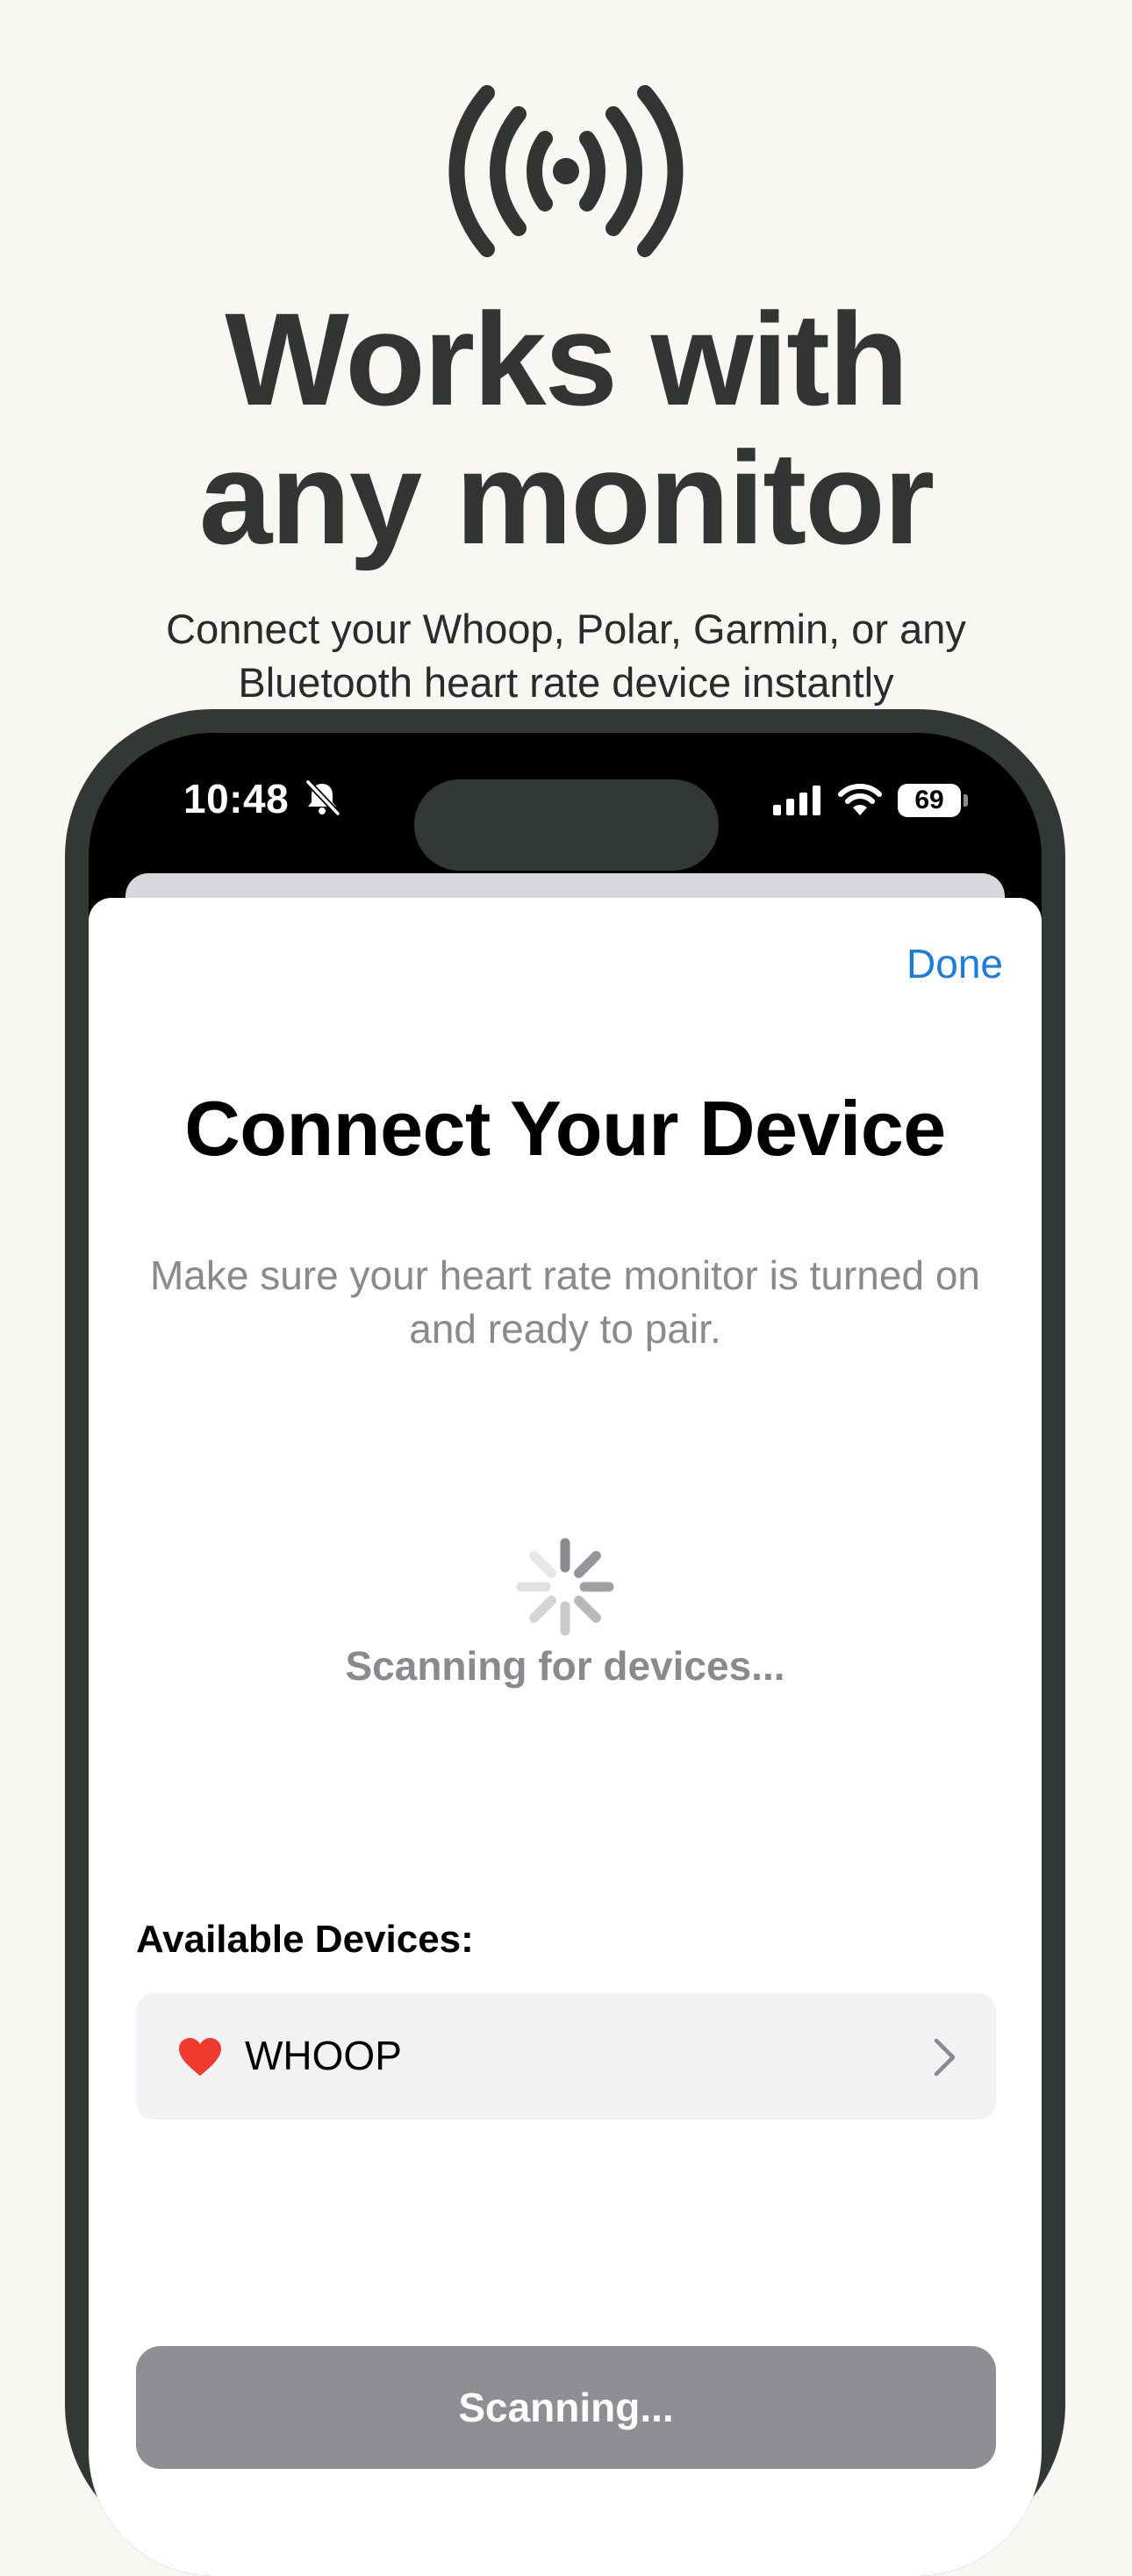  Describe the element at coordinates (945, 2057) in the screenshot. I see `chevron-right-icon` at that location.